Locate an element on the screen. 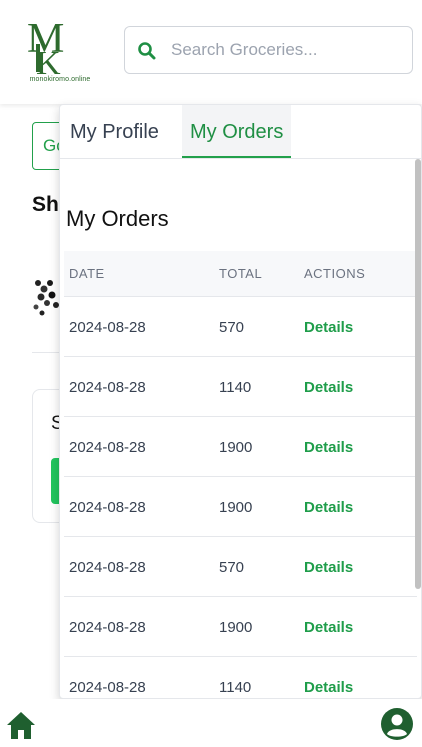 The height and width of the screenshot is (747, 422). user-circle-icon is located at coordinates (397, 724).